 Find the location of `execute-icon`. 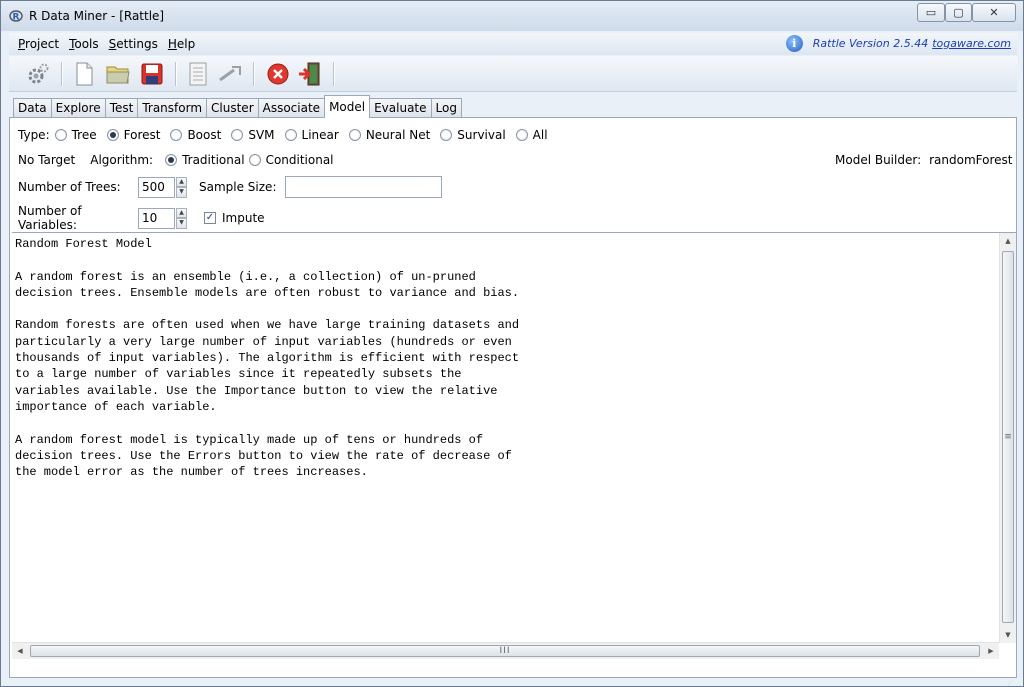

execute-icon is located at coordinates (38, 73).